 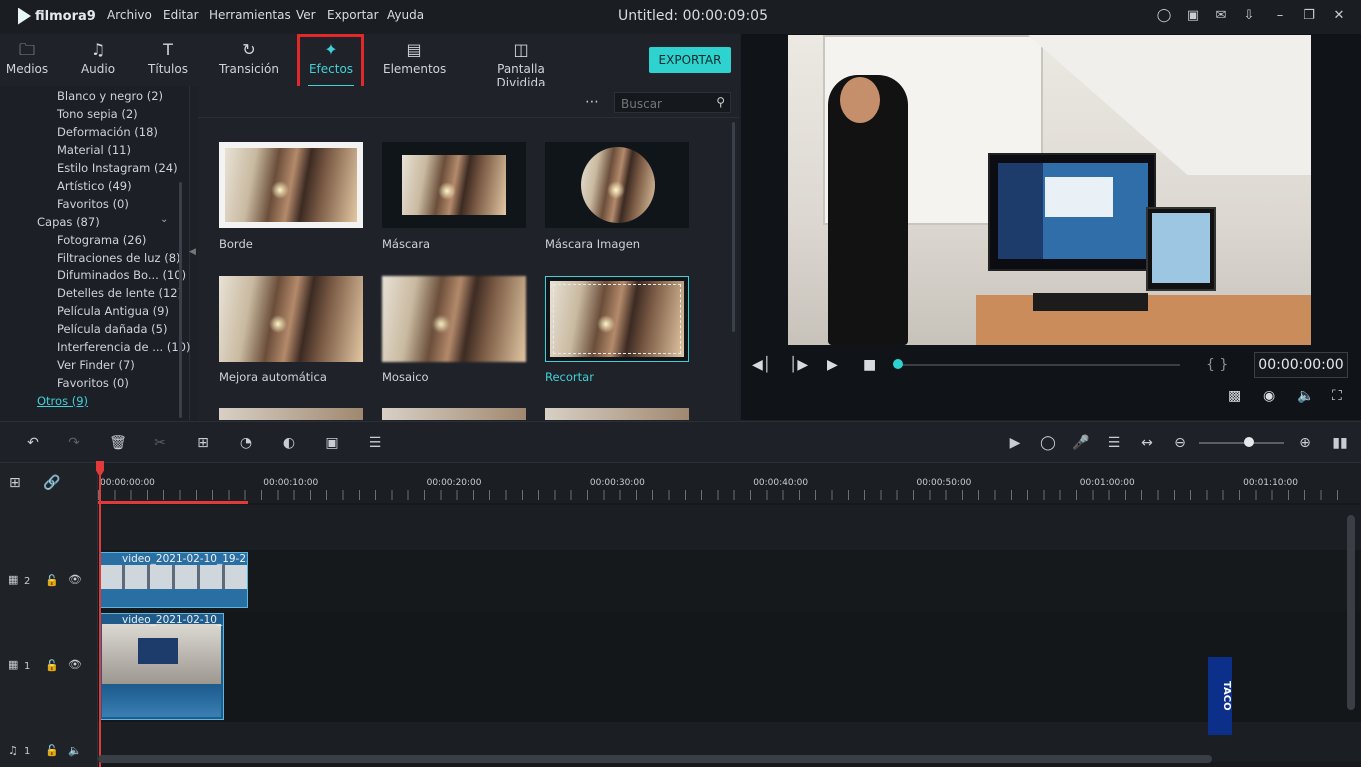 I want to click on grid-scrollbar, so click(x=733, y=227).